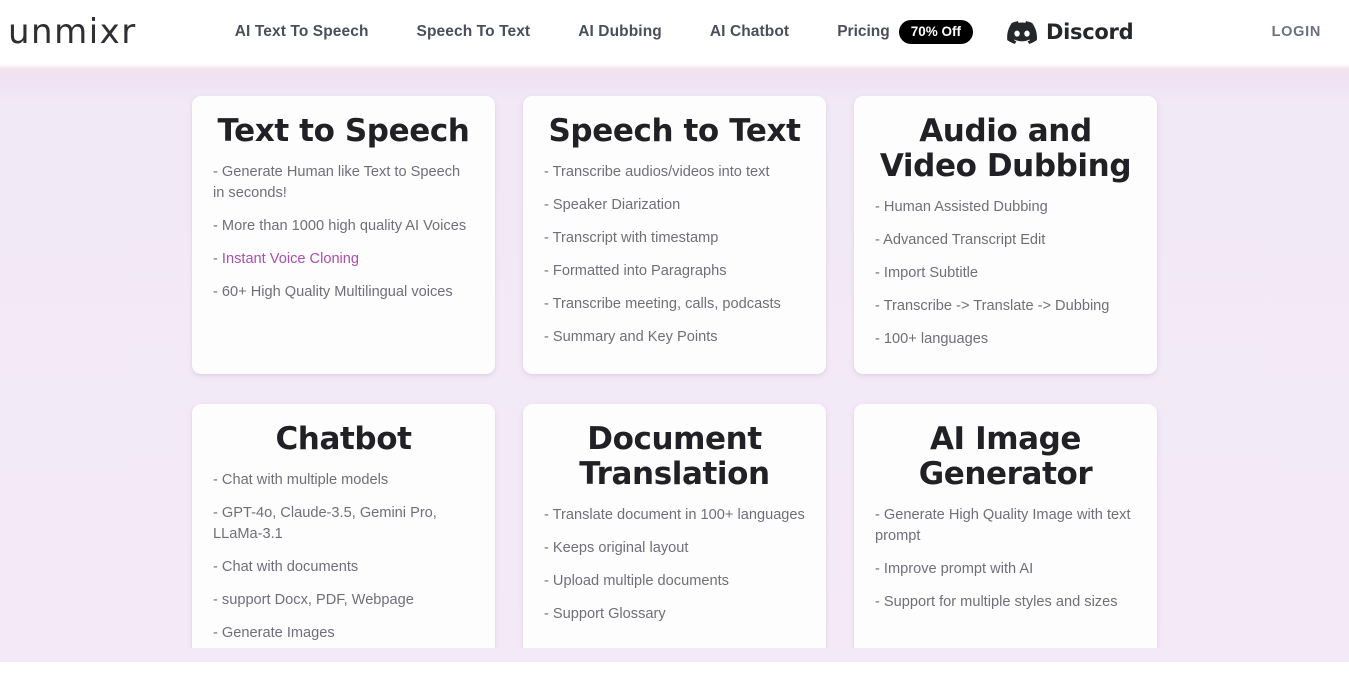 This screenshot has width=1349, height=676. What do you see at coordinates (333, 292) in the screenshot?
I see `list-item: - 60+ High Quality Multilingual voices` at bounding box center [333, 292].